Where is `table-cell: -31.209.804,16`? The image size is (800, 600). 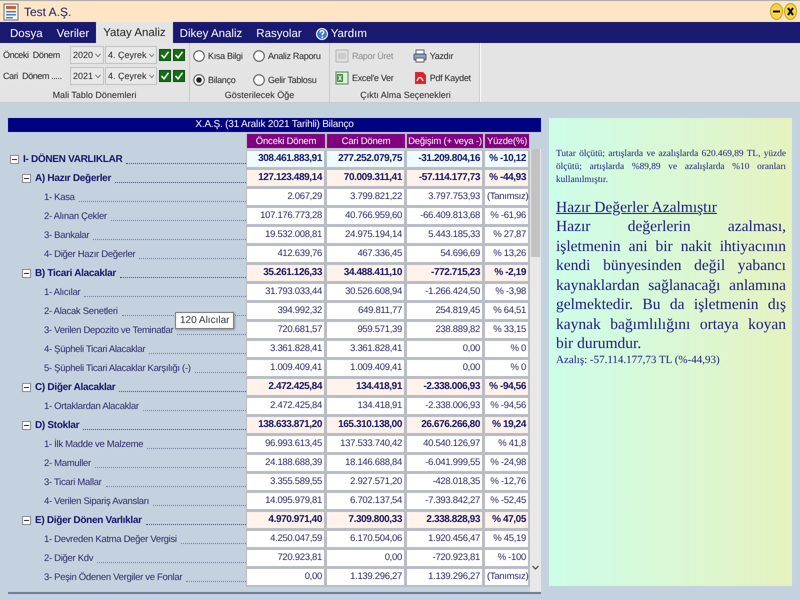
table-cell: -31.209.804,16 is located at coordinates (445, 159).